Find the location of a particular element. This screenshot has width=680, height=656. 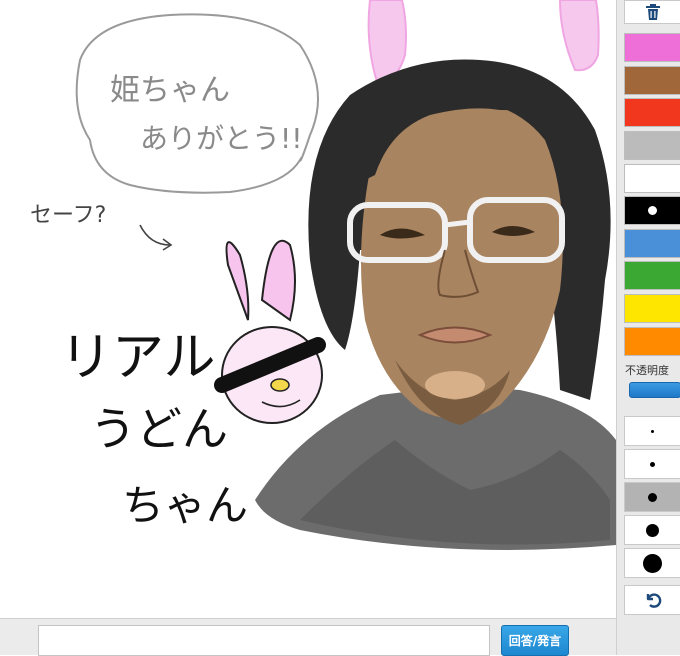

selected-indicator is located at coordinates (652, 210).